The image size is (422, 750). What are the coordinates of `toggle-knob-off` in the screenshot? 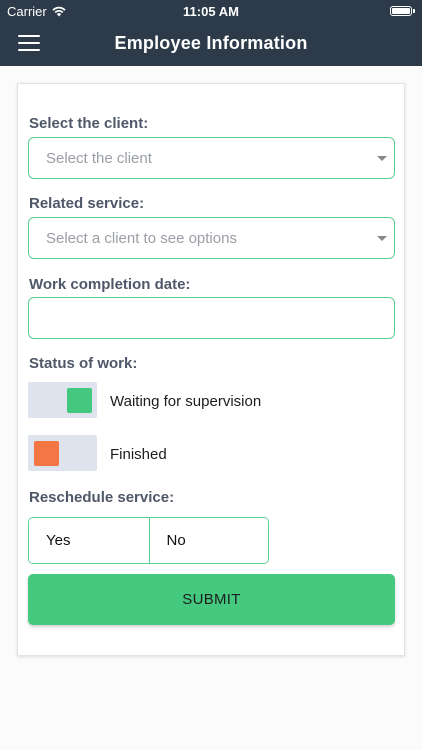 It's located at (46, 453).